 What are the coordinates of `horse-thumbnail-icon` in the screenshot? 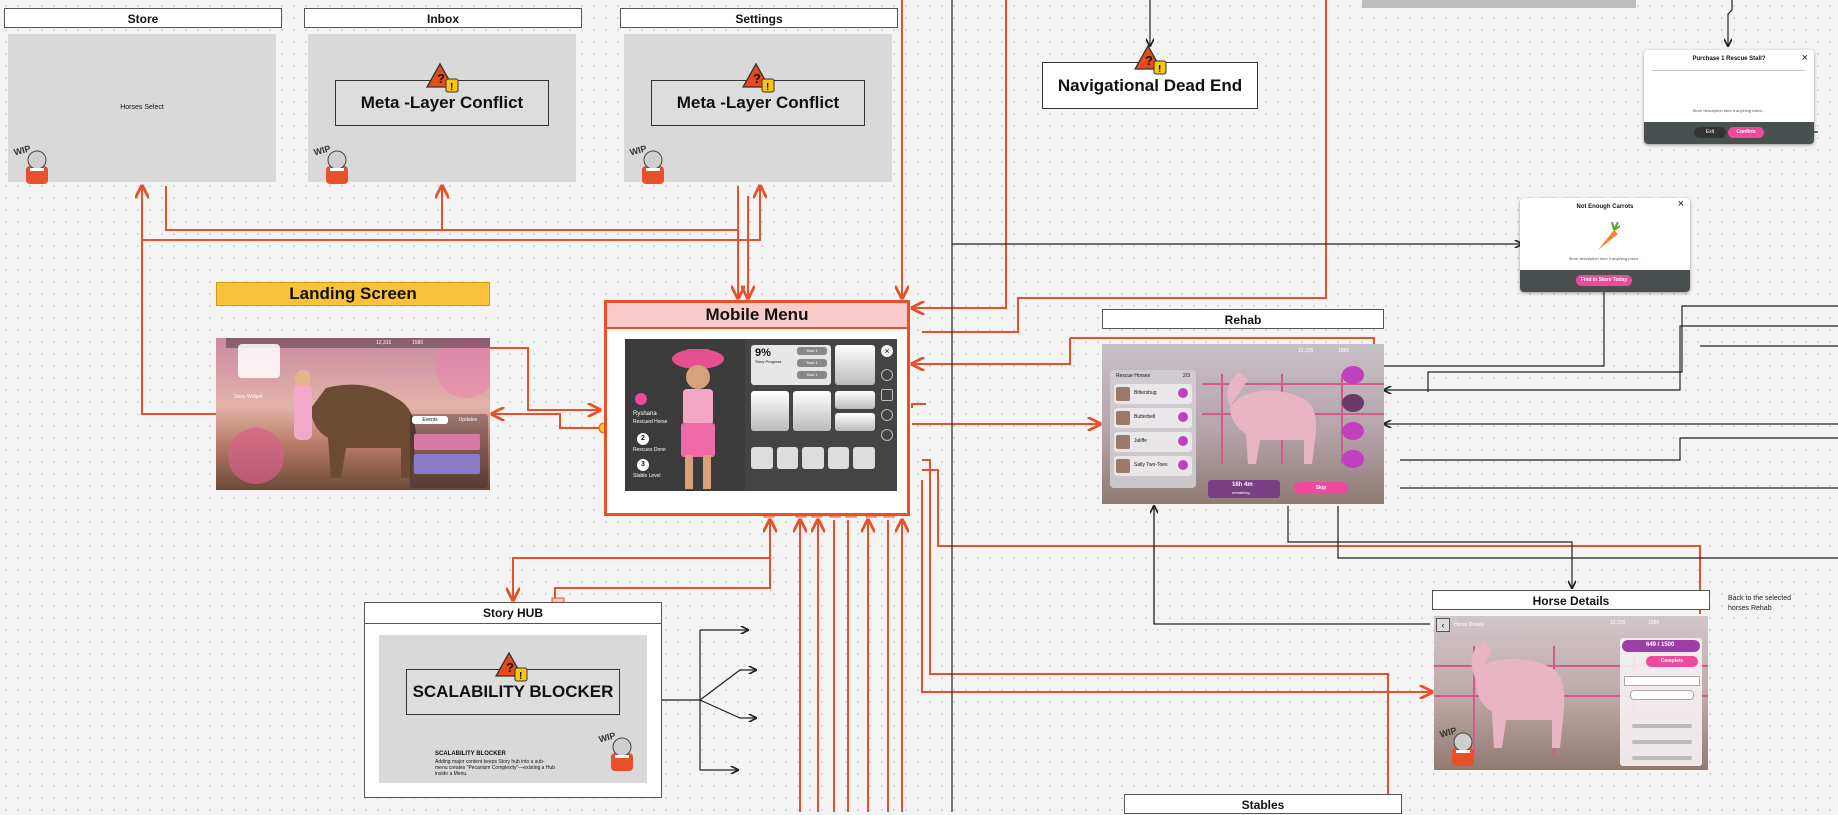 It's located at (1123, 418).